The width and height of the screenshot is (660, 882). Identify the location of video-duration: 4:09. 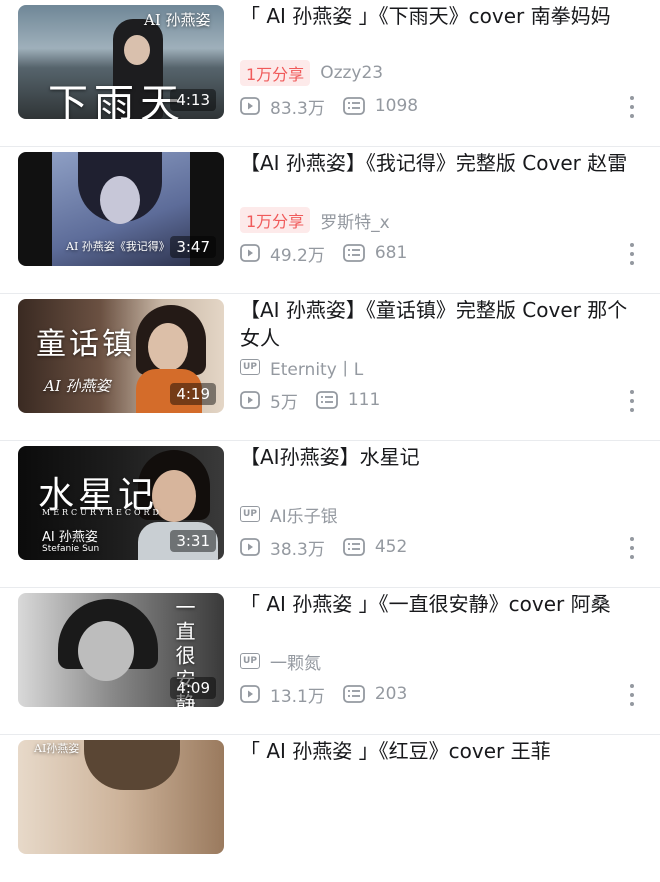
(193, 688).